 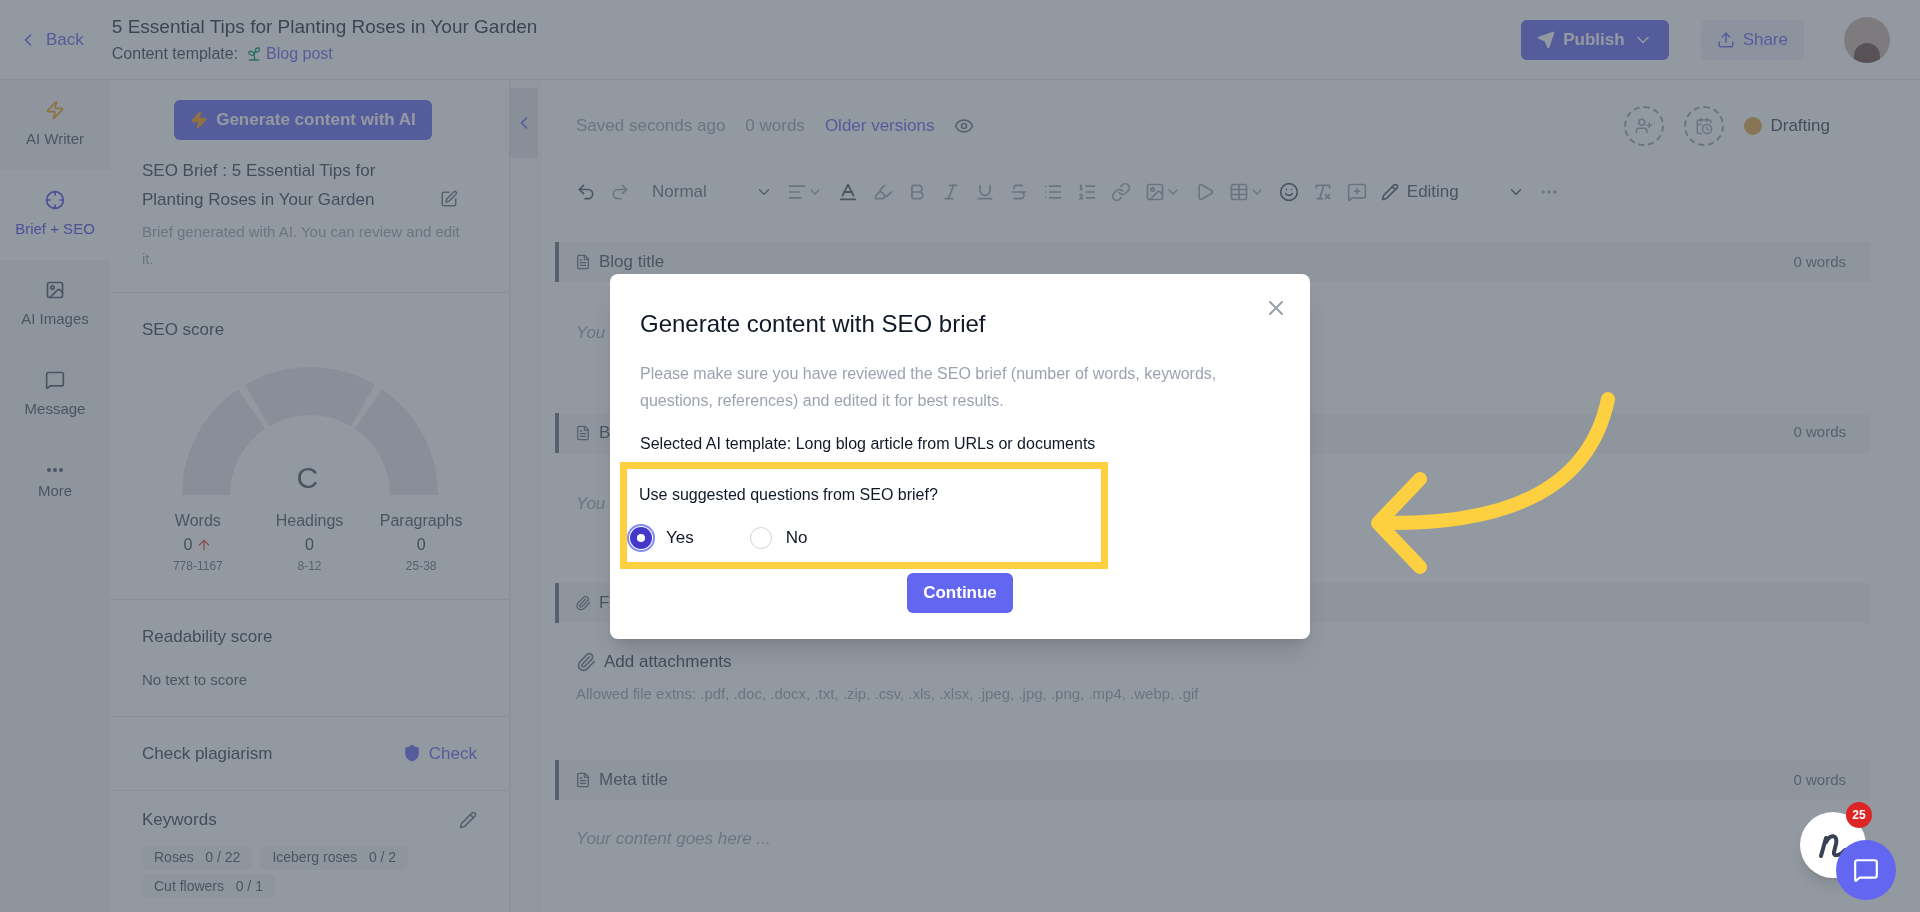 What do you see at coordinates (184, 330) in the screenshot?
I see `section-title: SEO score` at bounding box center [184, 330].